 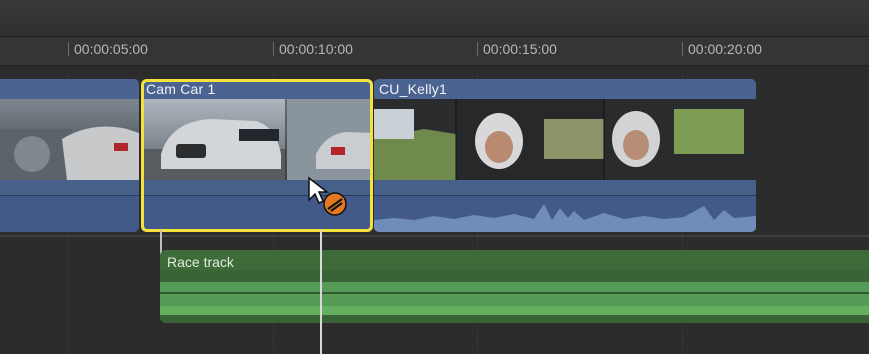 I want to click on mouse-pointer, so click(x=329, y=197).